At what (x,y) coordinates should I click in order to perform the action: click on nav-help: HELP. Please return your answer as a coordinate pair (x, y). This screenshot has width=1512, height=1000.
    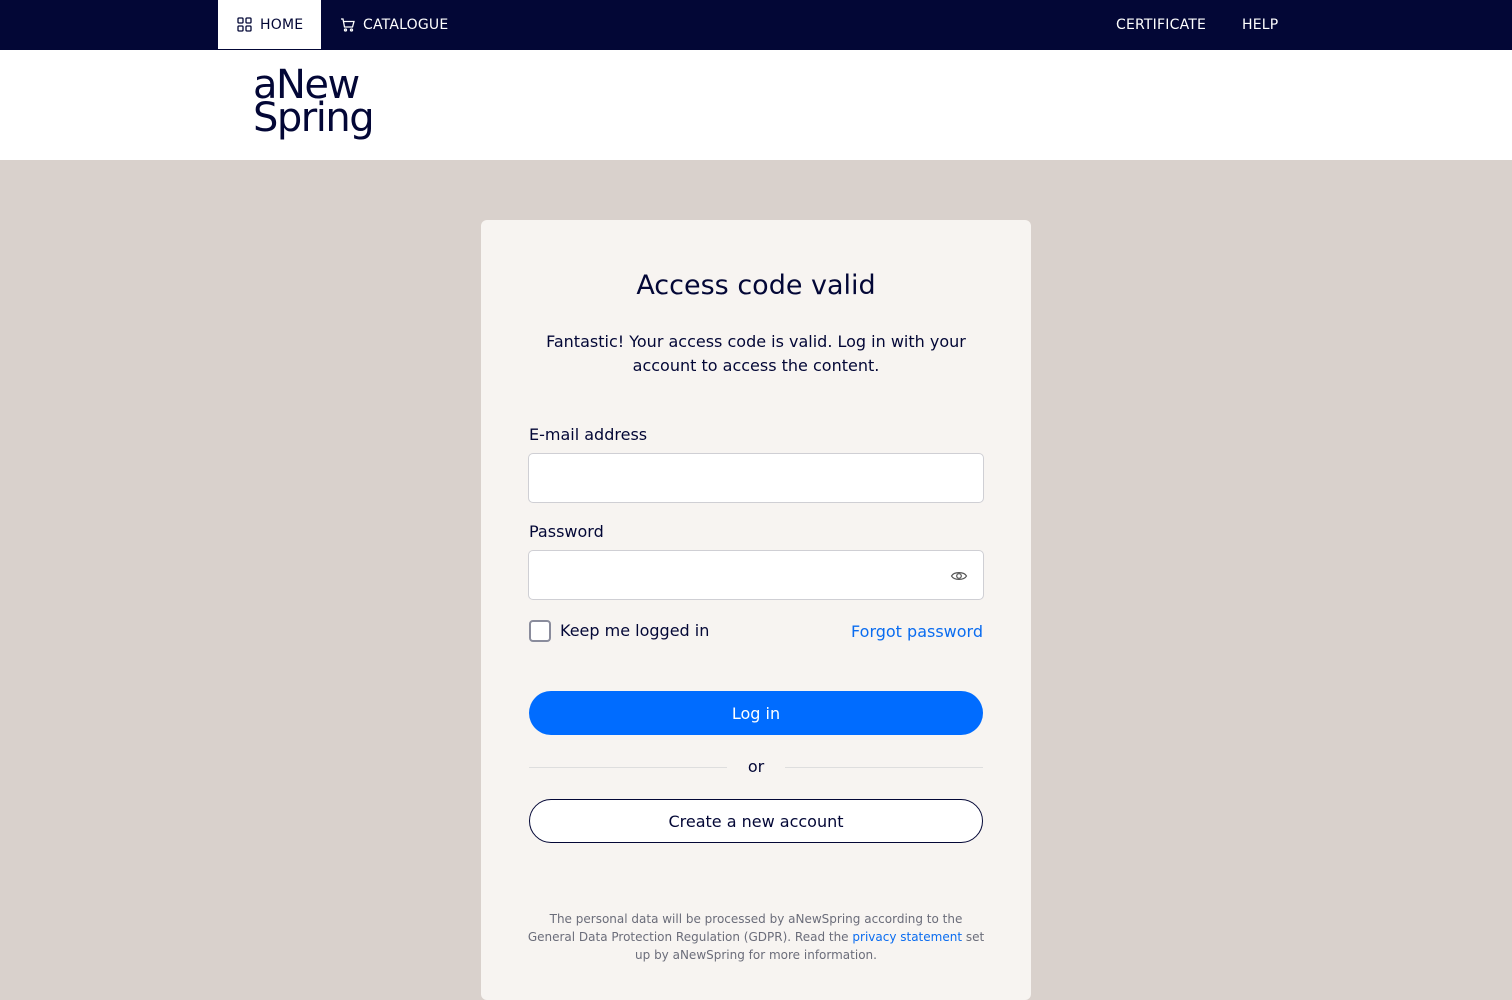
    Looking at the image, I should click on (1260, 24).